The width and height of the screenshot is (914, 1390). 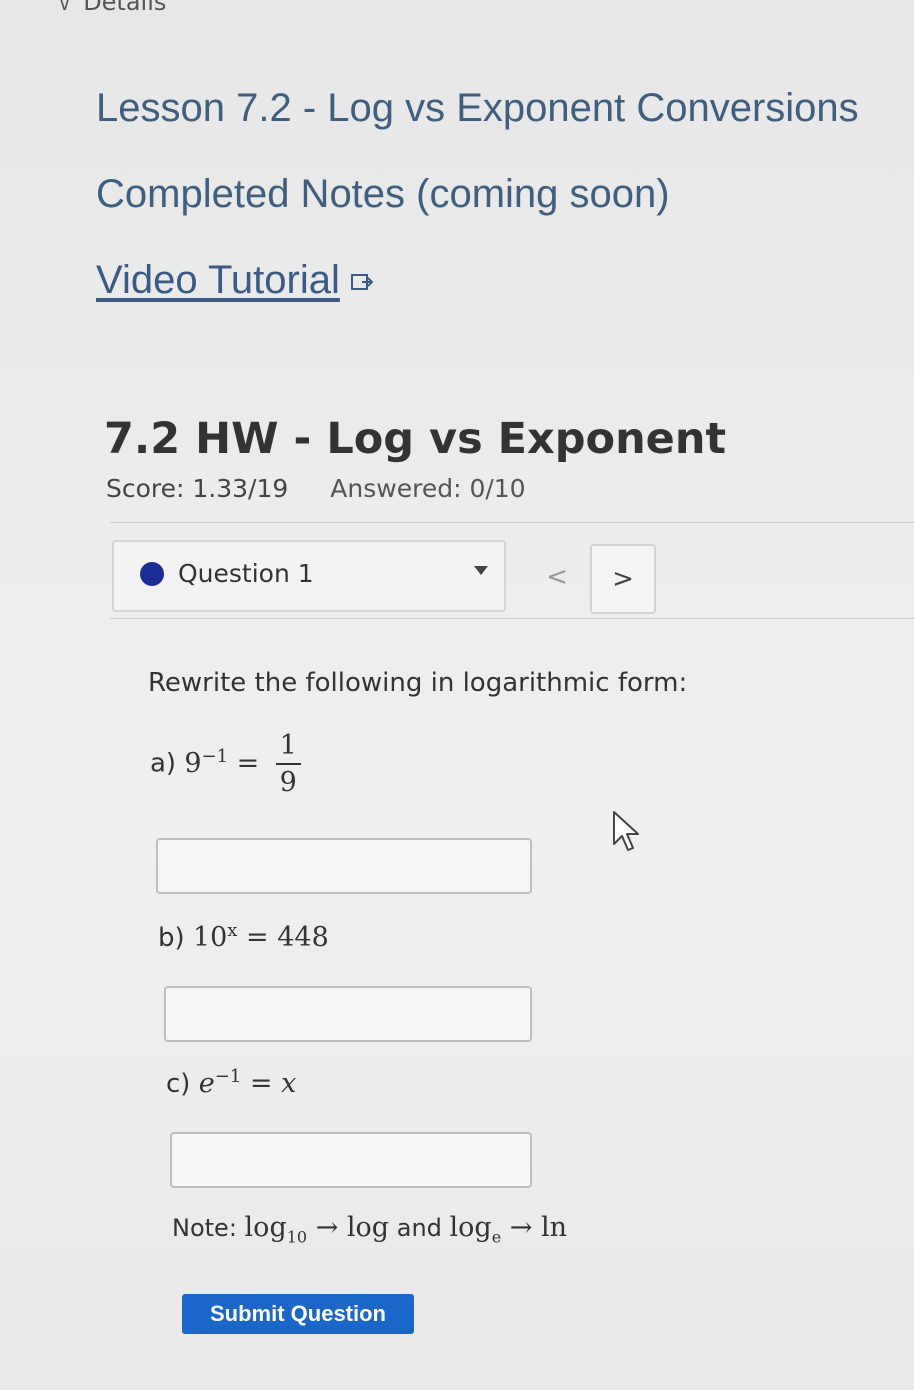 I want to click on ln-text: ln, so click(x=554, y=1227).